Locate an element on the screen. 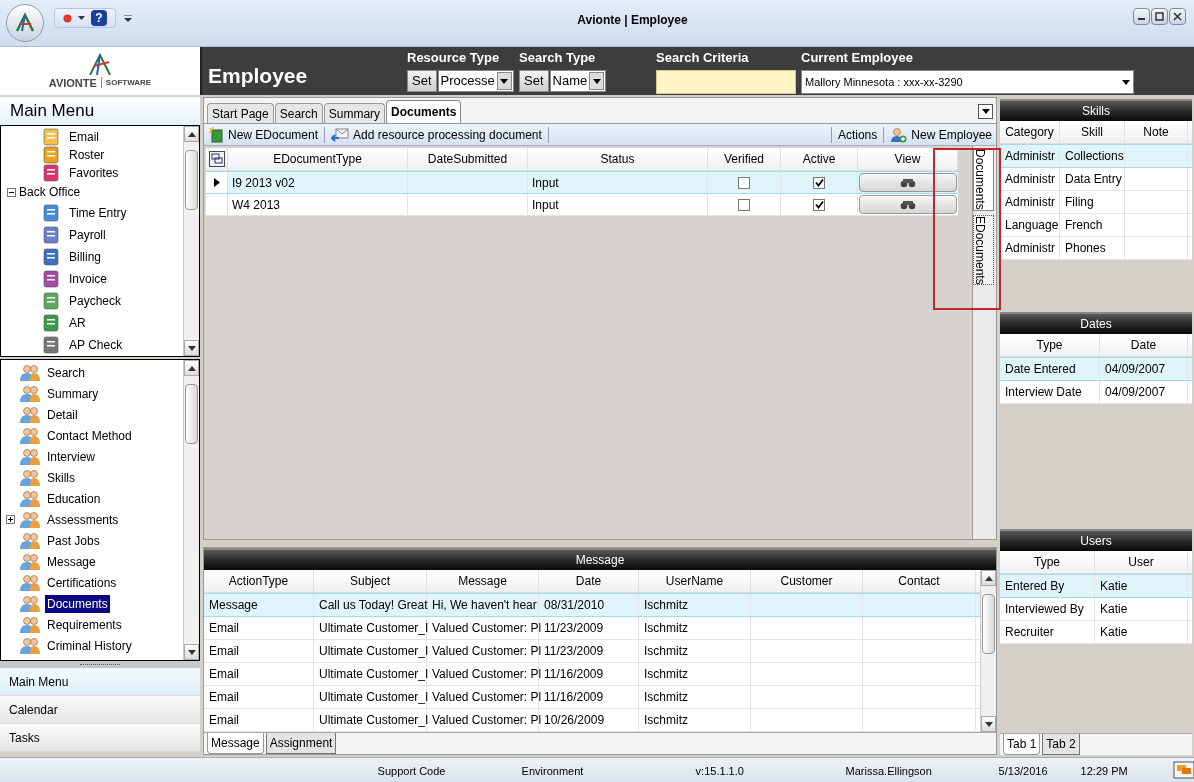 This screenshot has height=782, width=1194. table-row: Interviewed By Katie is located at coordinates (1096, 609).